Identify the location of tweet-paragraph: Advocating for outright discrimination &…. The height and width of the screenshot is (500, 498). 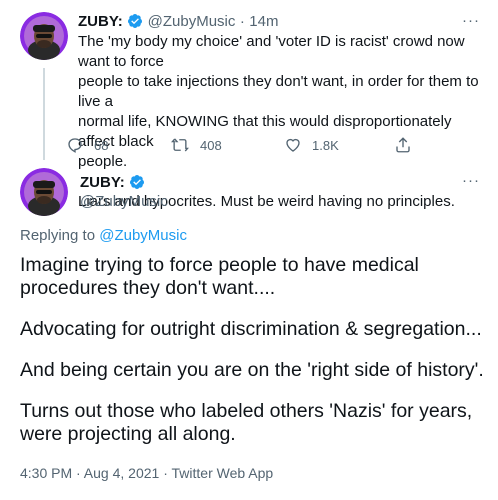
(251, 329).